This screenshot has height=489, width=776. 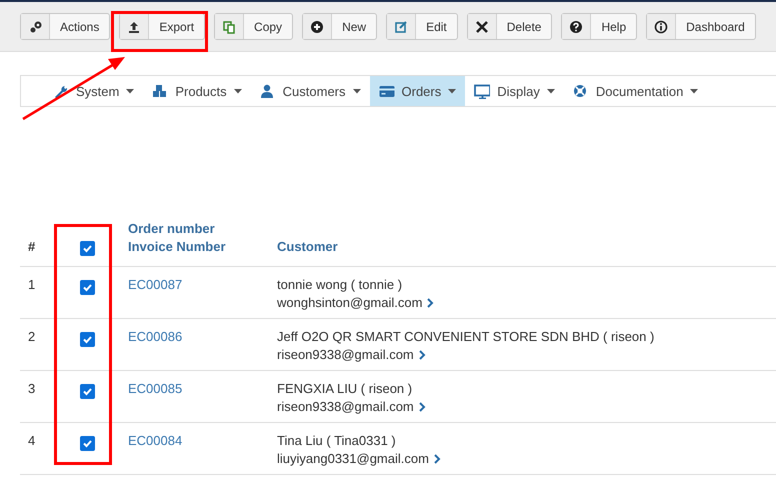 What do you see at coordinates (155, 388) in the screenshot?
I see `order-link: EC00085` at bounding box center [155, 388].